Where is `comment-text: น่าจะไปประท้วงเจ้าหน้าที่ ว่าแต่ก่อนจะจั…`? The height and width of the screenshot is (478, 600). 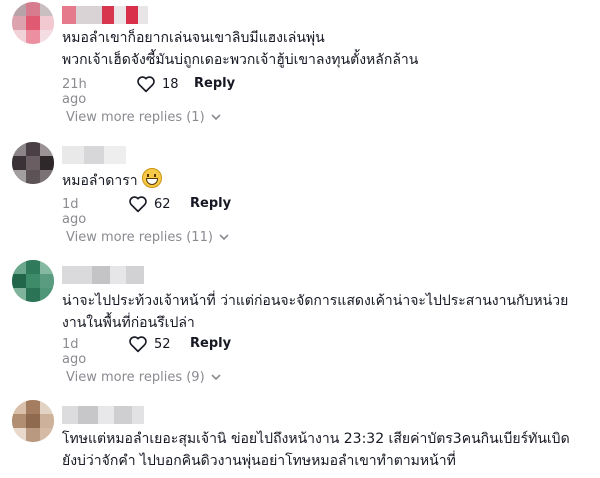
comment-text: น่าจะไปประท้วงเจ้าหน้าที่ ว่าแต่ก่อนจะจั… is located at coordinates (315, 312).